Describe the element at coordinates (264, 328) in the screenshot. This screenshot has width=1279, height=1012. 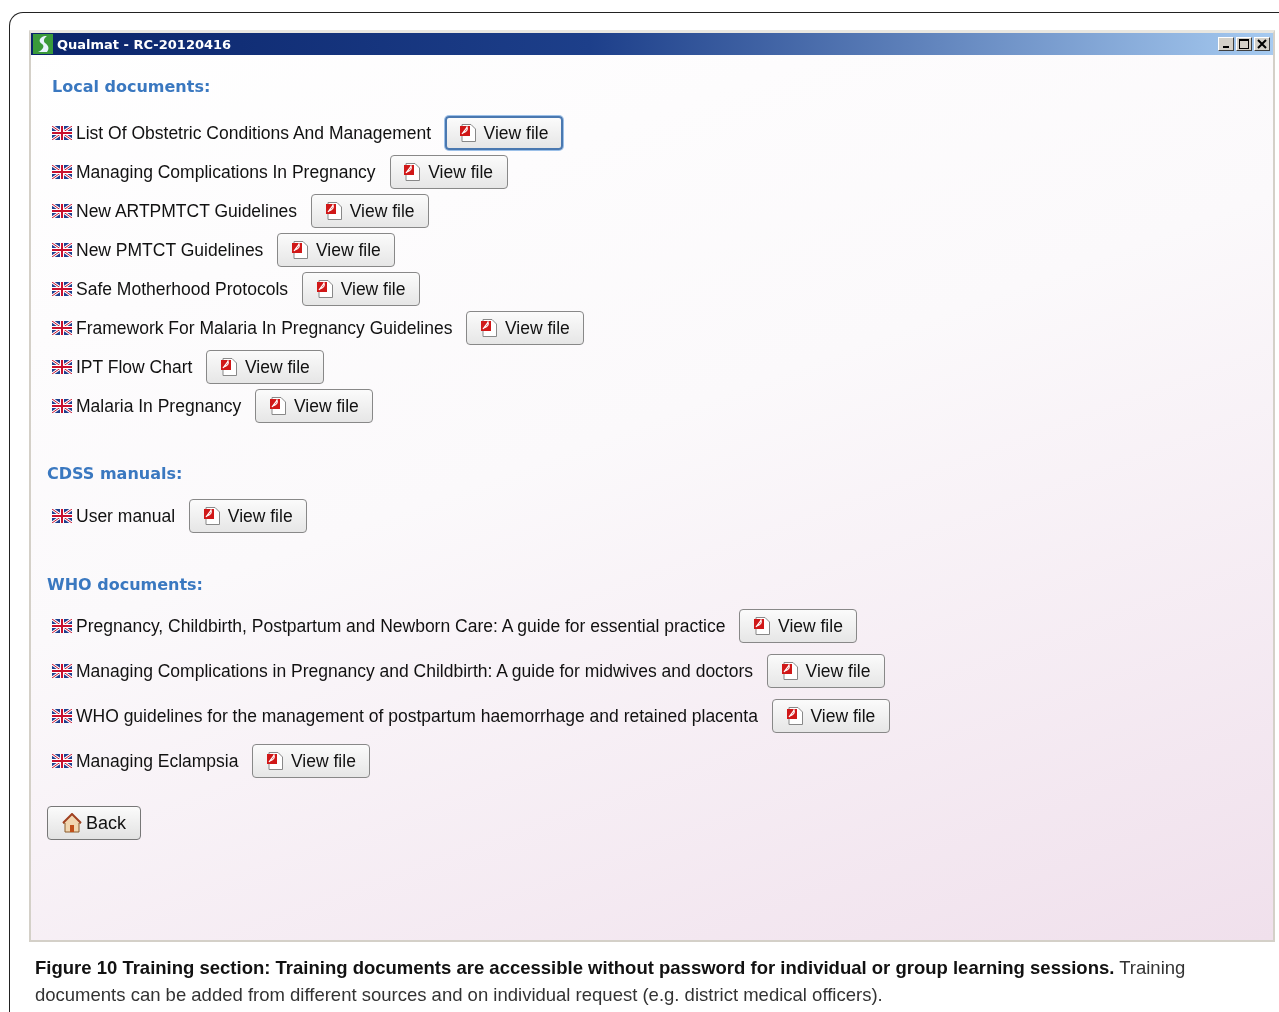
I see `document-title: Framework For Malaria In Pregnancy Guidelines` at that location.